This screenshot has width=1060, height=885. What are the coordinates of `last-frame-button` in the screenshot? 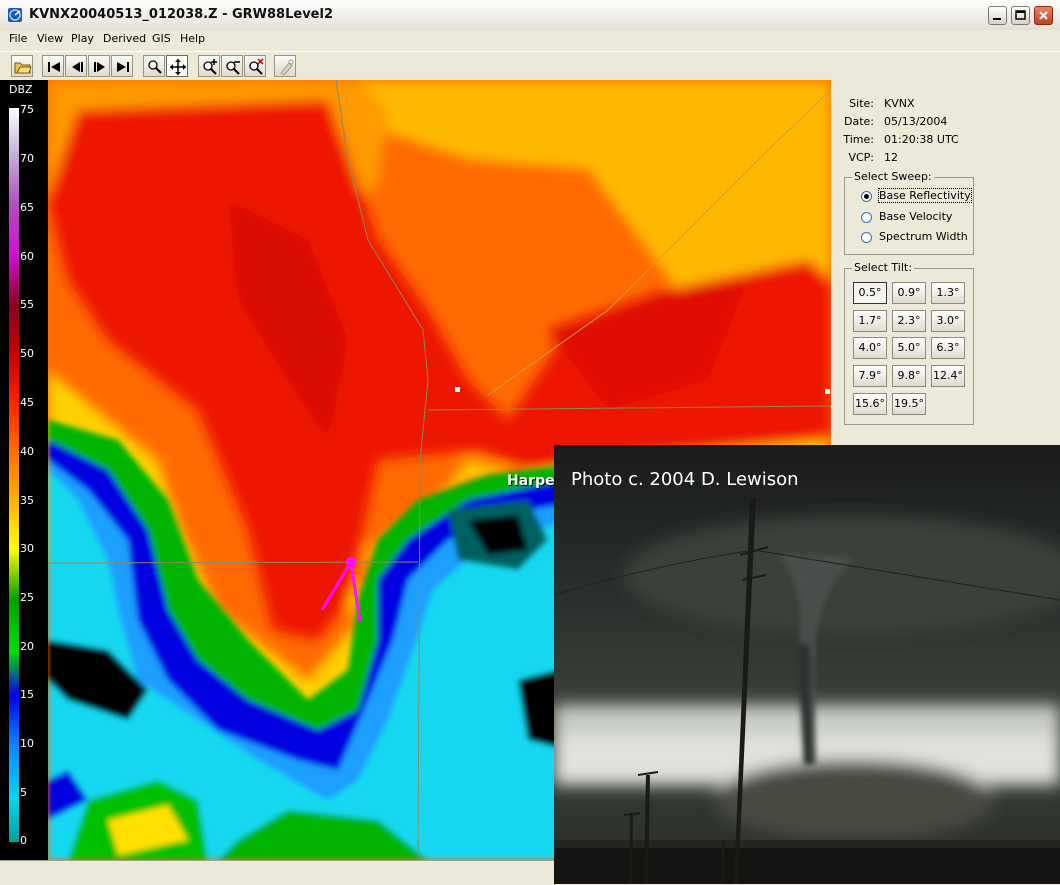 It's located at (122, 66).